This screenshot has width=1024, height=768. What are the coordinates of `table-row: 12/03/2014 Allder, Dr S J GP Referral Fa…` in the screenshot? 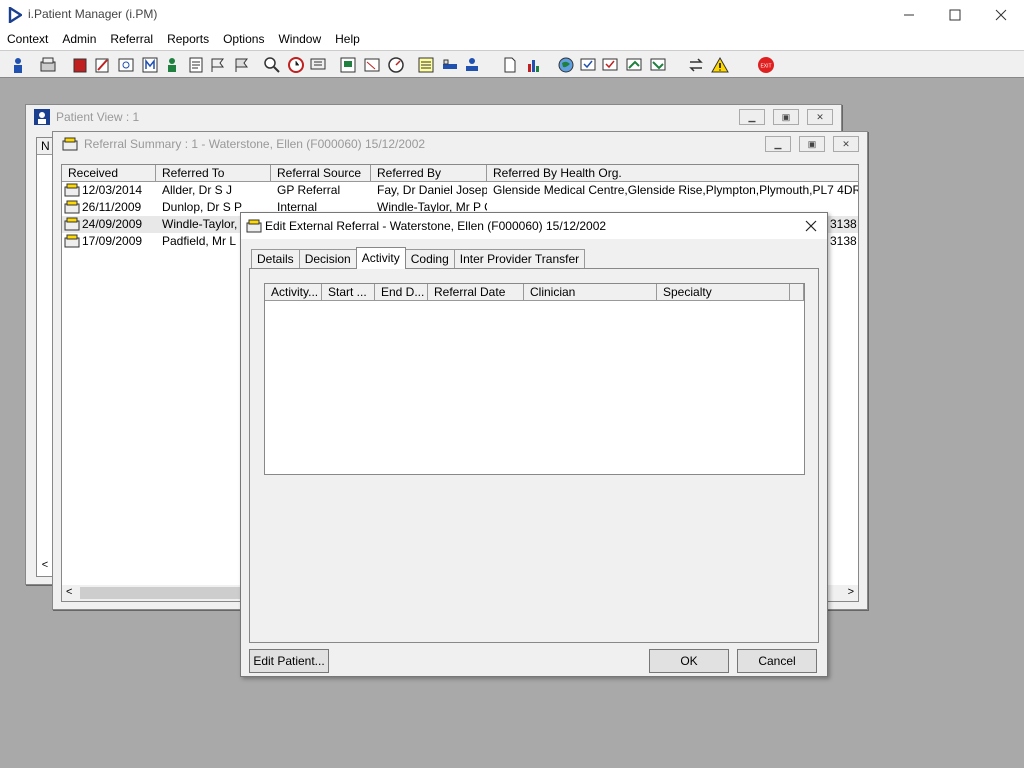 It's located at (460, 190).